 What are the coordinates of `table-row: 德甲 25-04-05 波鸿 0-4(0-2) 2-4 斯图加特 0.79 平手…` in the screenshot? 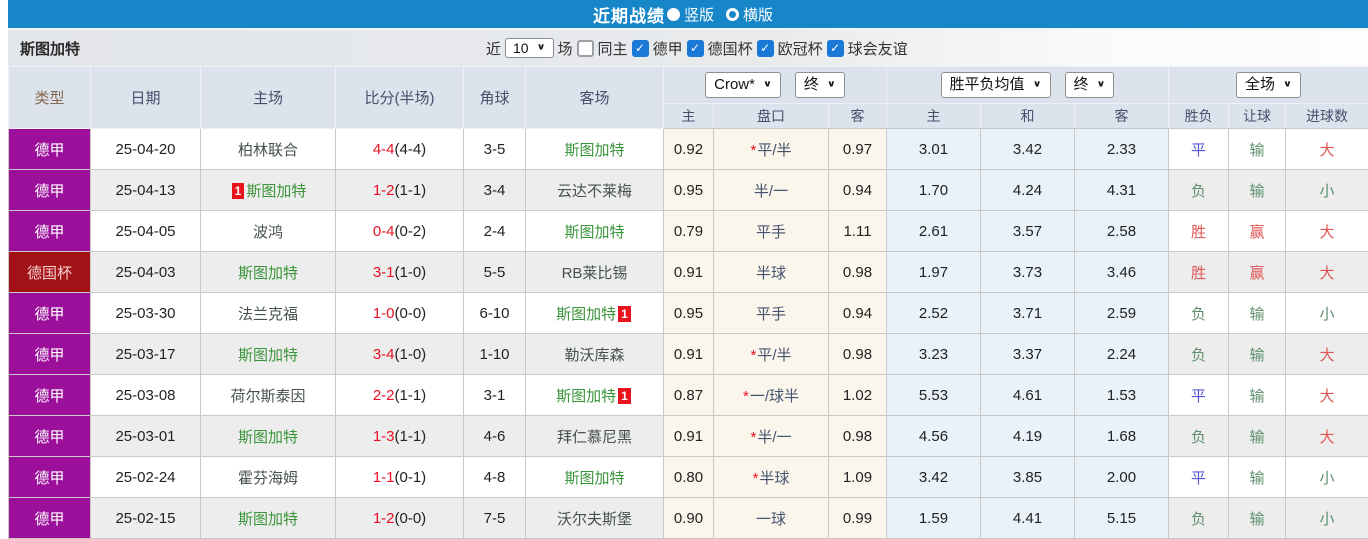 It's located at (688, 231).